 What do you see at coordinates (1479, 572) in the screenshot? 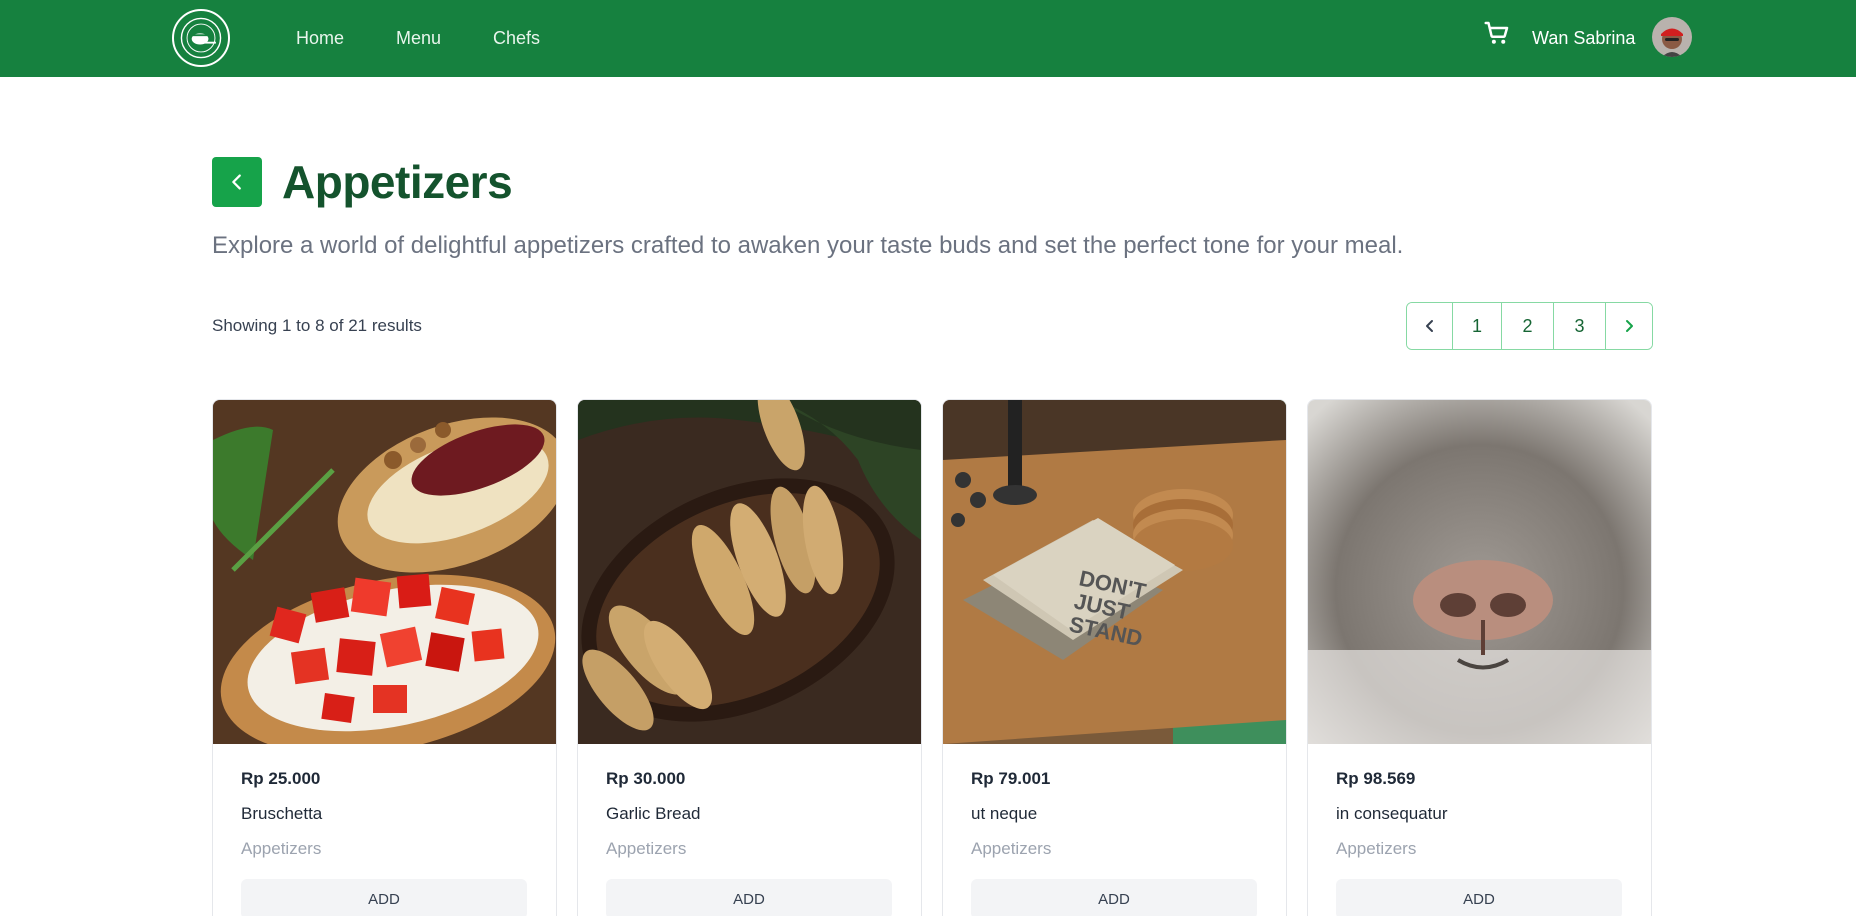
I see `product-image-in-consequatur` at bounding box center [1479, 572].